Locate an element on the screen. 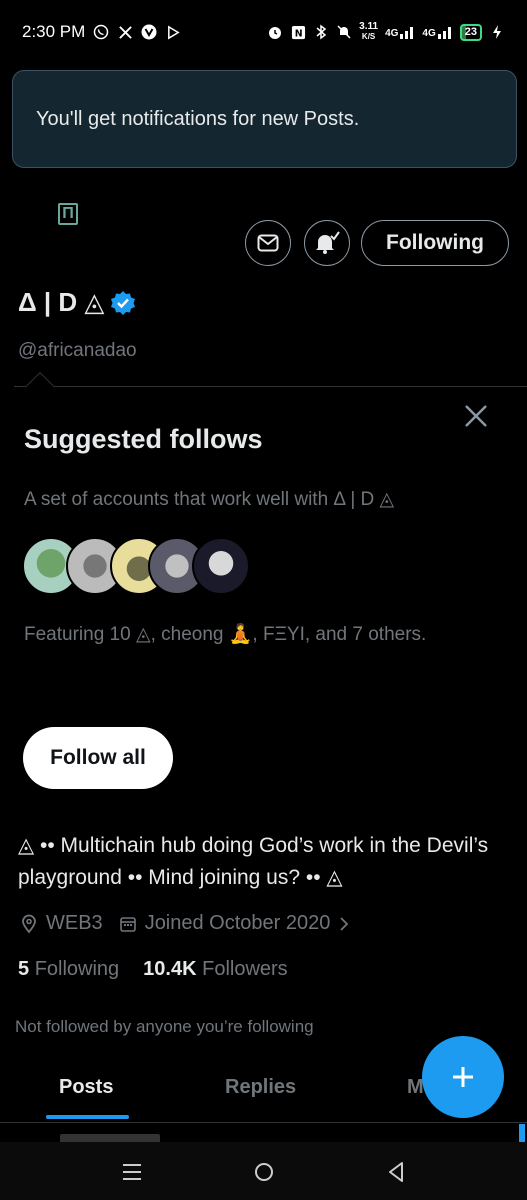 The width and height of the screenshot is (527, 1200). svg-text: N is located at coordinates (298, 33).